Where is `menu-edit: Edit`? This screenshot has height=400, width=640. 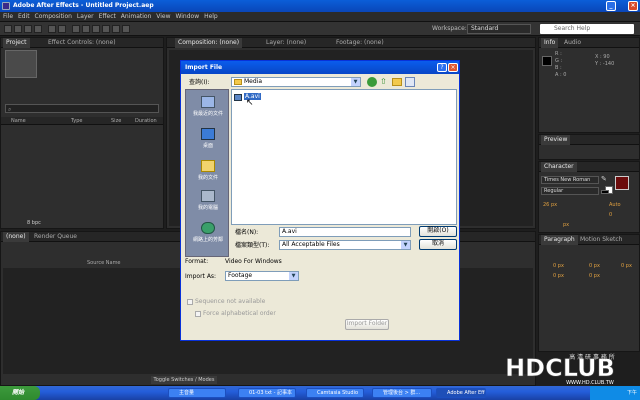 menu-edit: Edit is located at coordinates (24, 17).